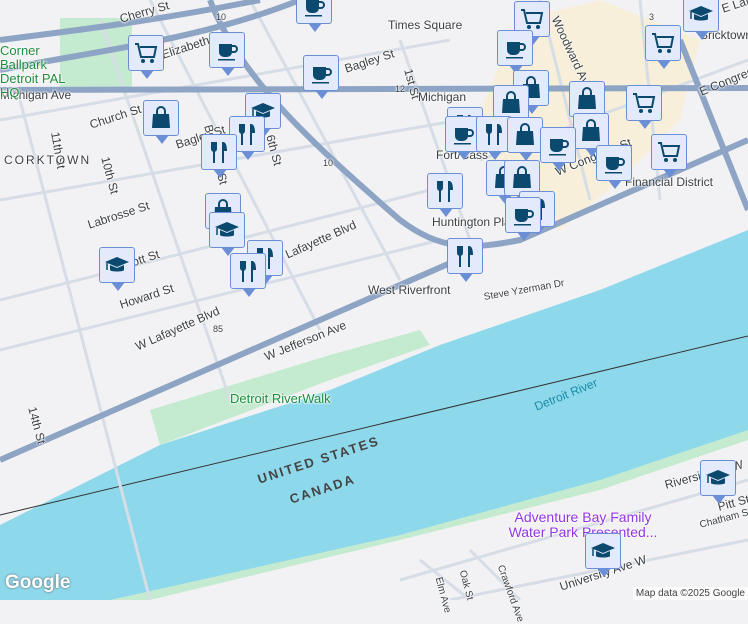 This screenshot has height=624, width=748. Describe the element at coordinates (652, 17) in the screenshot. I see `highway-shield: 3` at that location.